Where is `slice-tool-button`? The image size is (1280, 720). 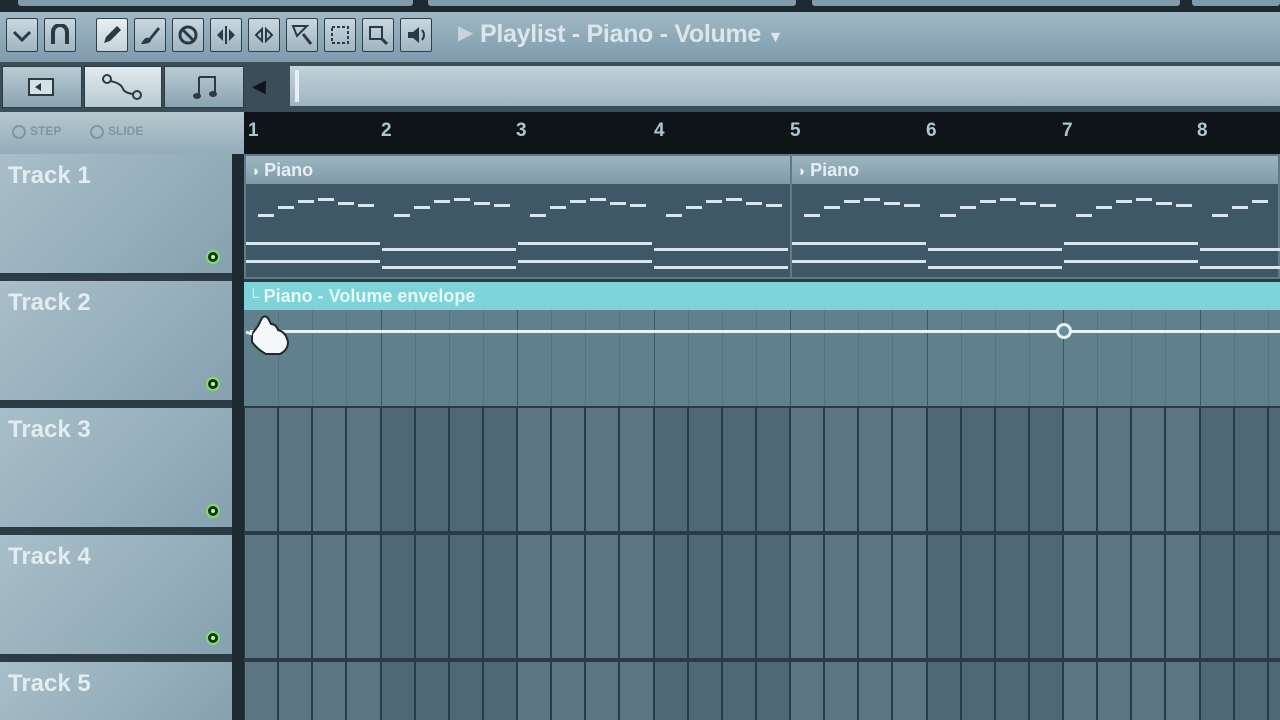 slice-tool-button is located at coordinates (264, 35).